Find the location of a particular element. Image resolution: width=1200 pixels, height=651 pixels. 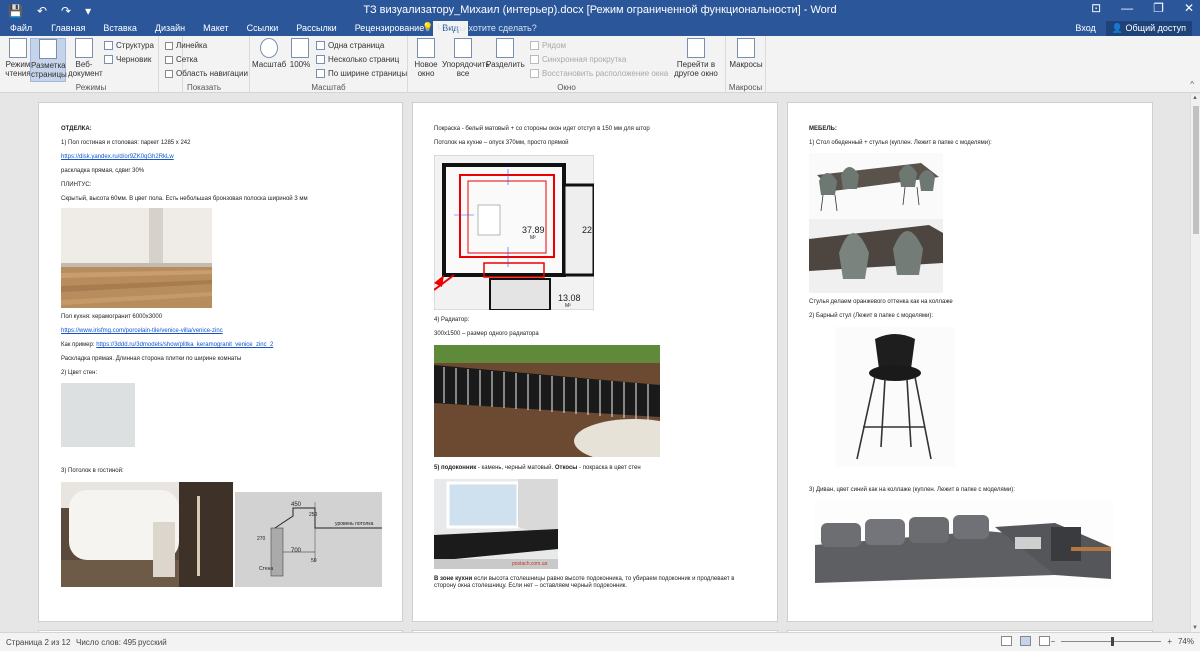

one-page-icon is located at coordinates (320, 45).